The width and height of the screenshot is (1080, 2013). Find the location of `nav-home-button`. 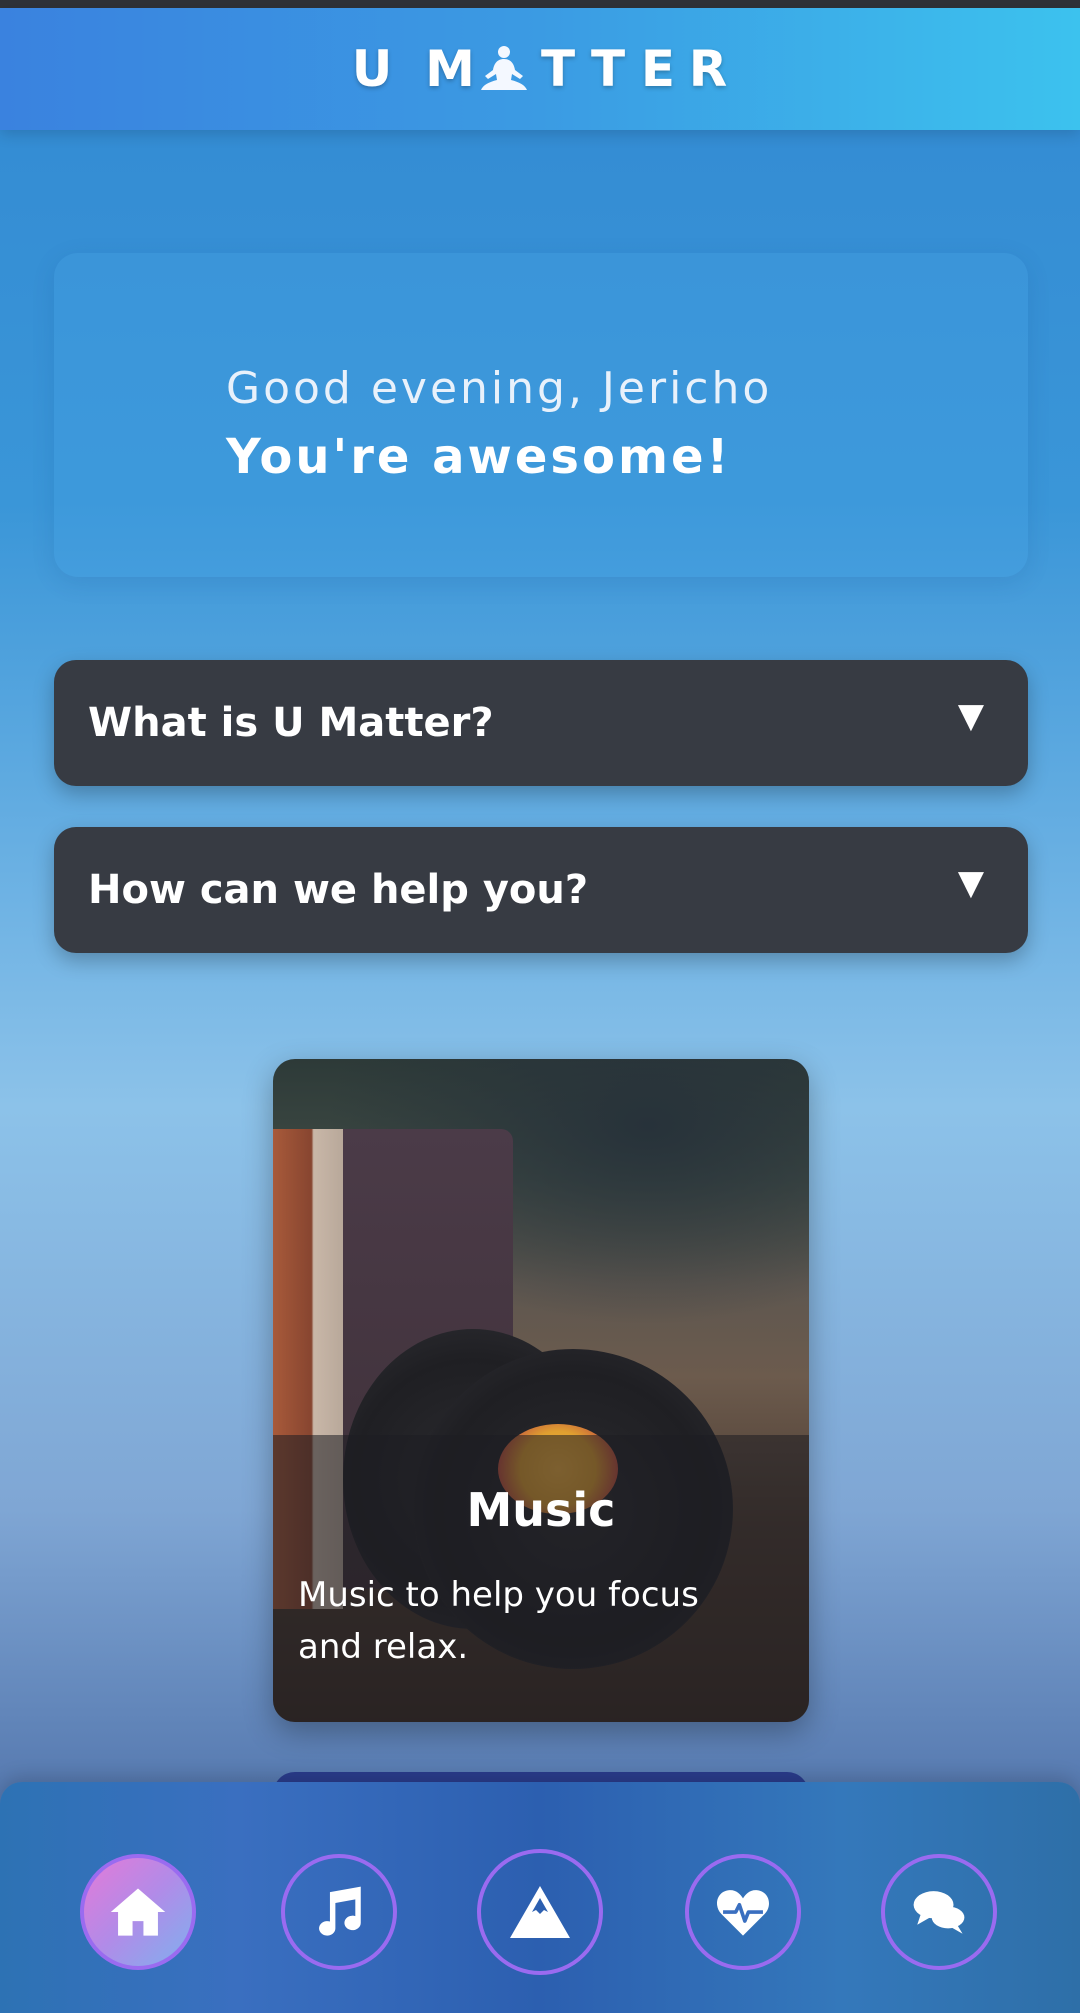

nav-home-button is located at coordinates (138, 1912).